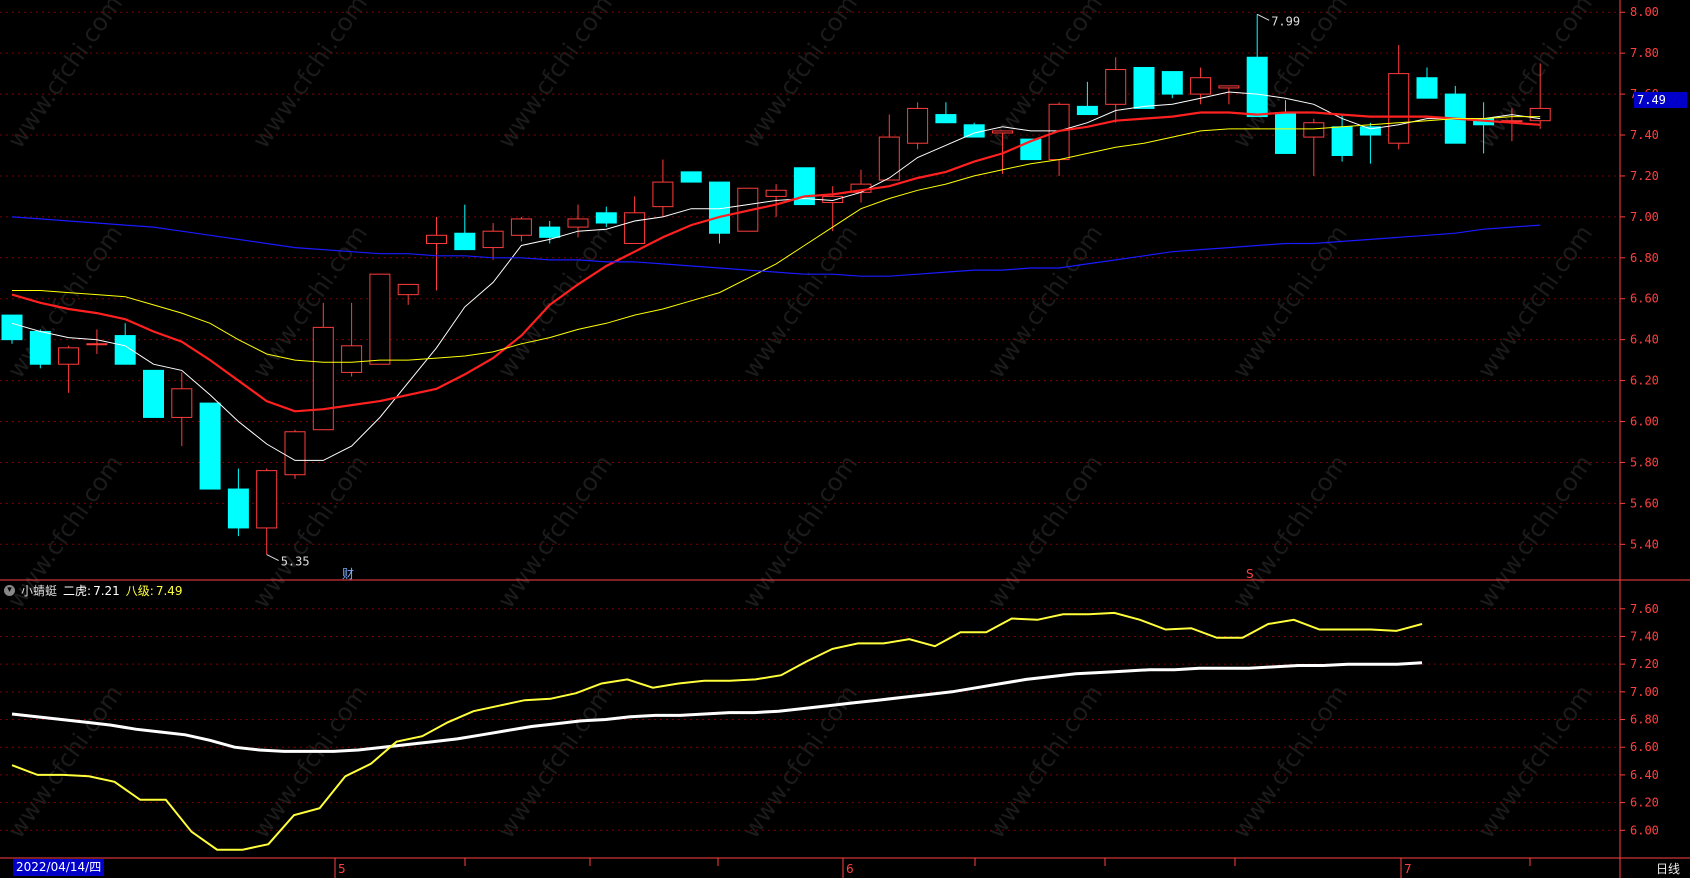 This screenshot has width=1690, height=878. What do you see at coordinates (1644, 544) in the screenshot?
I see `axis-tick-label: 5.40` at bounding box center [1644, 544].